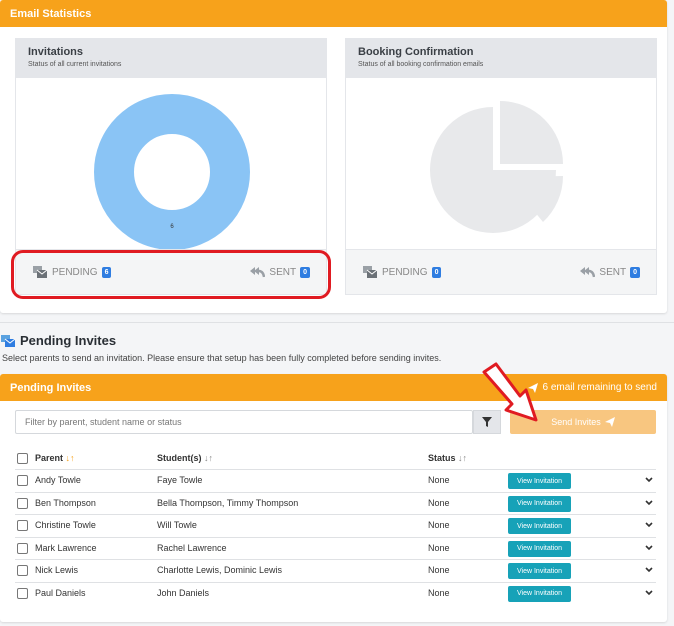  What do you see at coordinates (588, 272) in the screenshot?
I see `reply-all-icon` at bounding box center [588, 272].